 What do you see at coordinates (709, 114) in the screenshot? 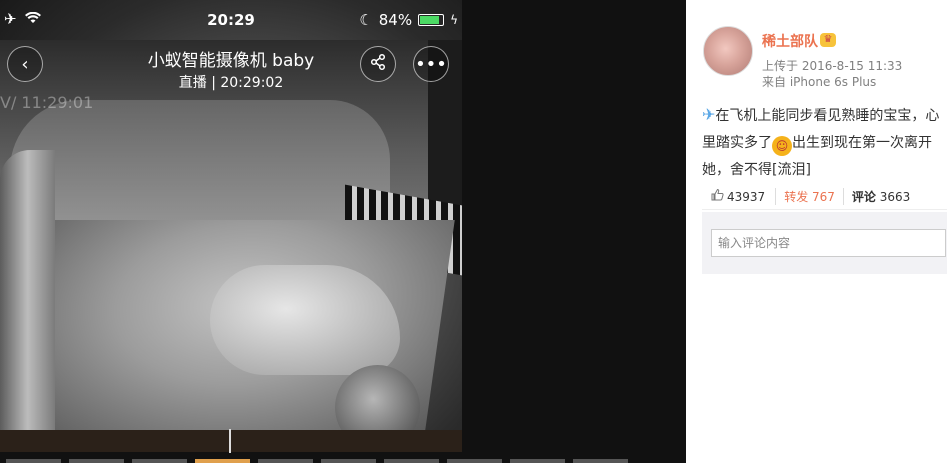
I see `plane-emoji-icon: ✈` at bounding box center [709, 114].